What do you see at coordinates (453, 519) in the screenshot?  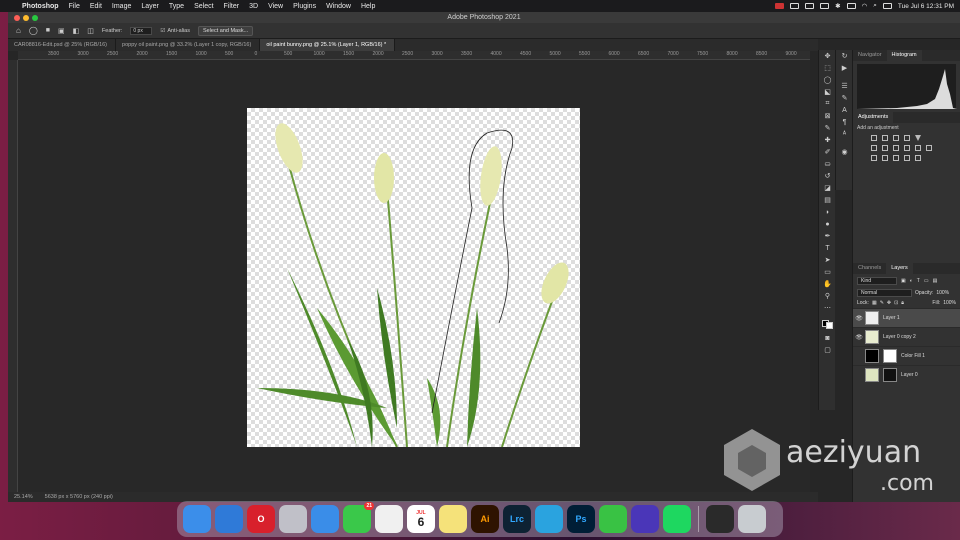 I see `dock-notes-icon` at bounding box center [453, 519].